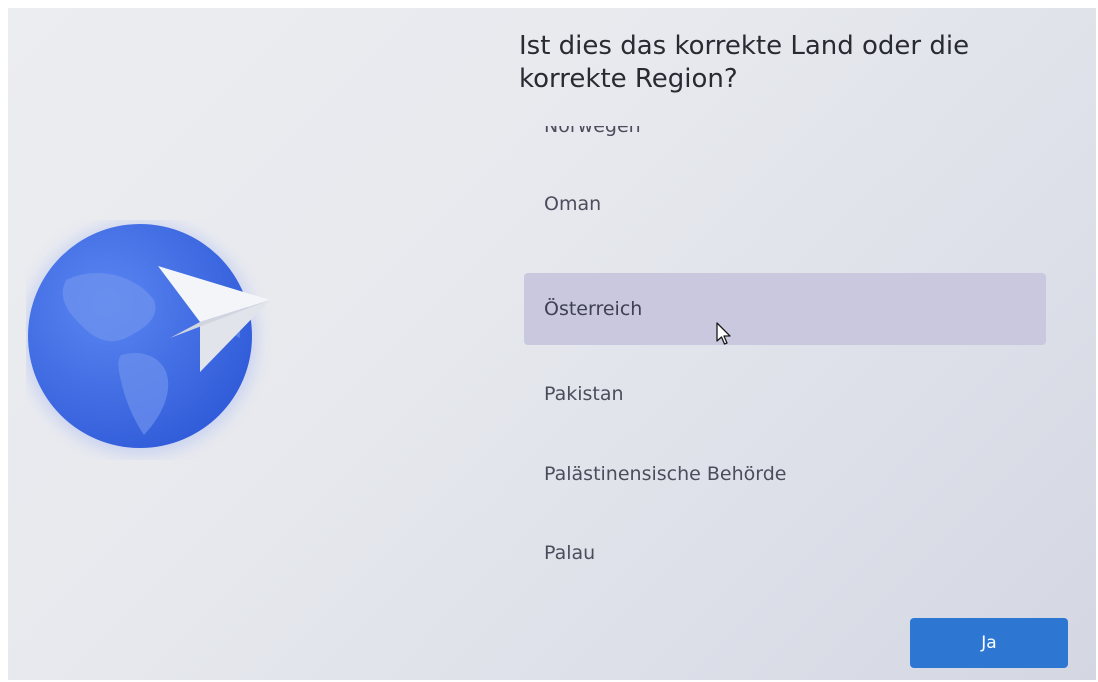 The image size is (1098, 682). What do you see at coordinates (573, 204) in the screenshot?
I see `country-label: Oman` at bounding box center [573, 204].